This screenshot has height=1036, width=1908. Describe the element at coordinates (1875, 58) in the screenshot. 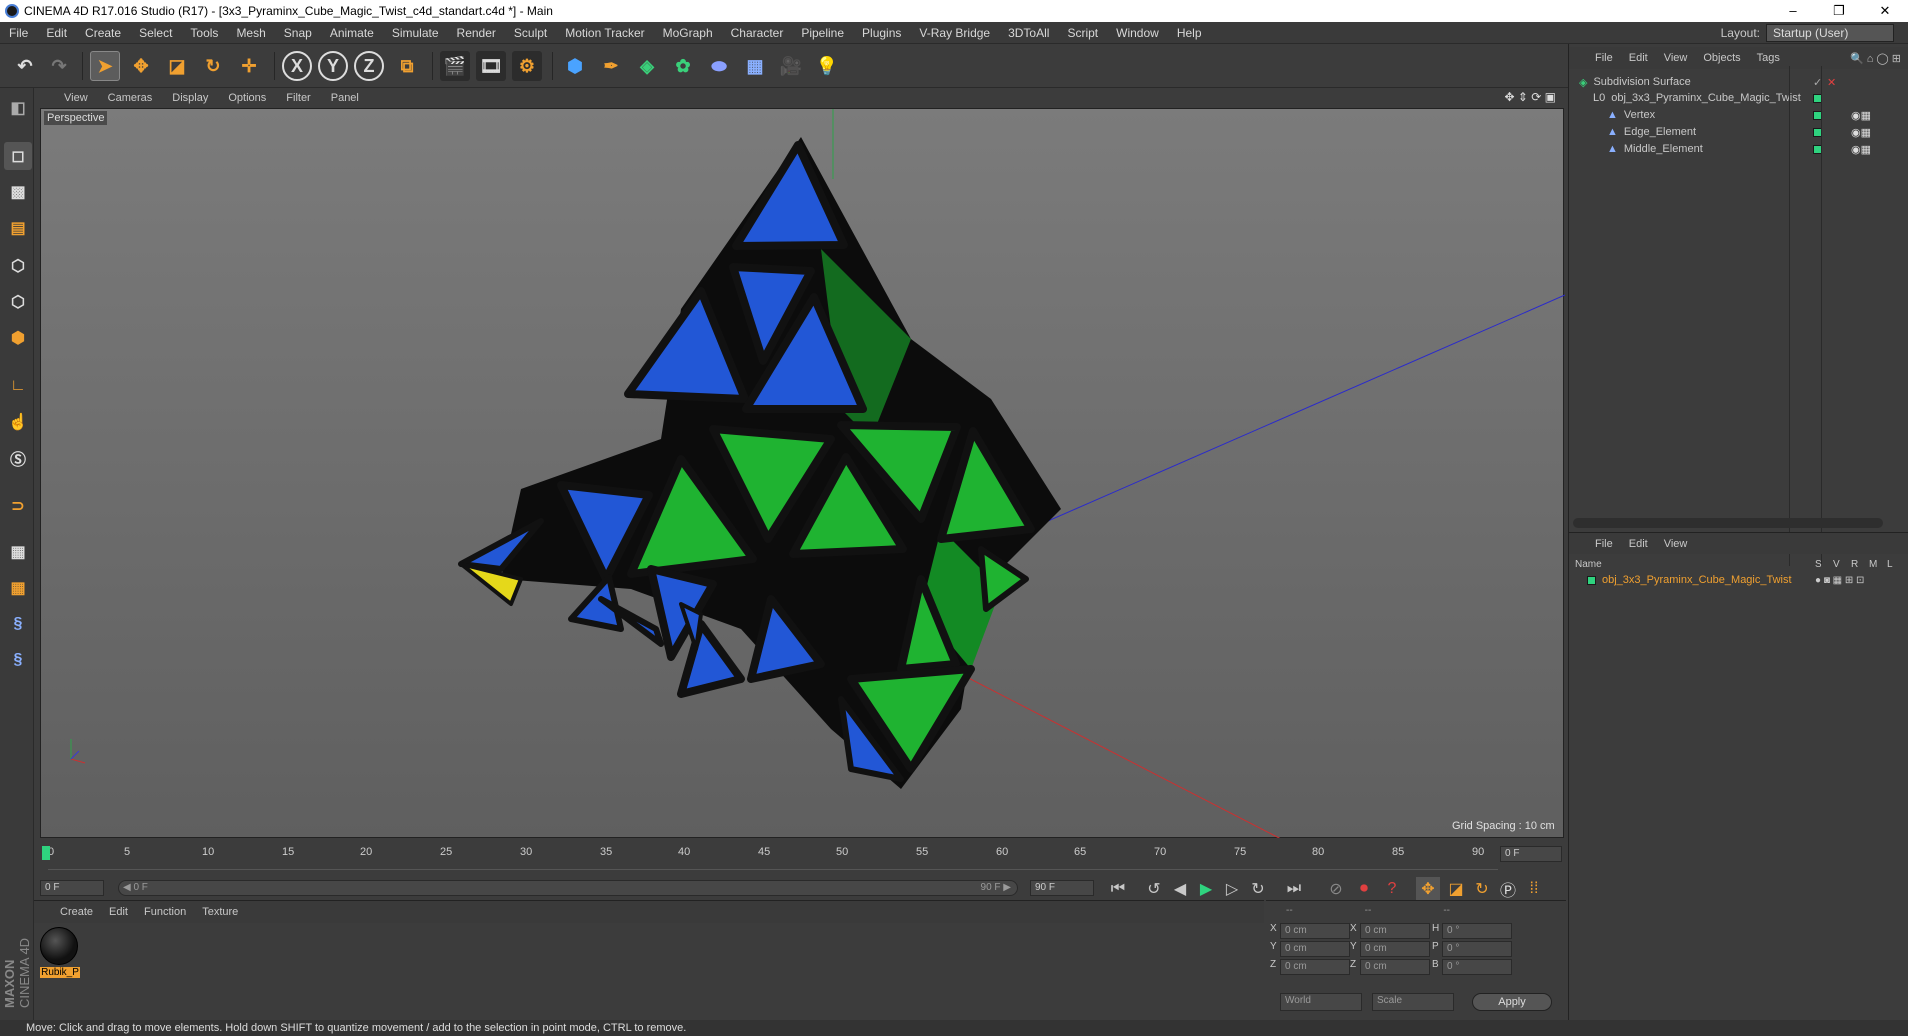

I see `om-search-icon: 🔍 ⌂ ◯ ⊞` at that location.